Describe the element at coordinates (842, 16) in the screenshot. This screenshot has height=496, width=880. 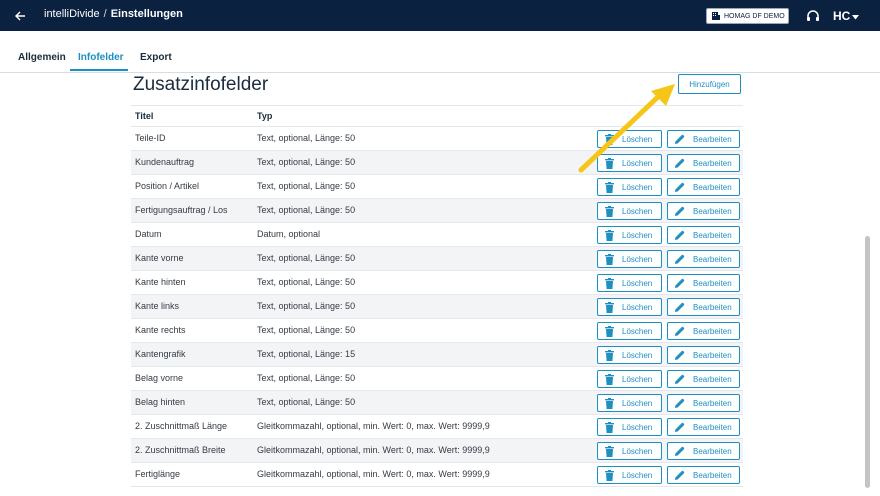
I see `user-initials: HC` at that location.